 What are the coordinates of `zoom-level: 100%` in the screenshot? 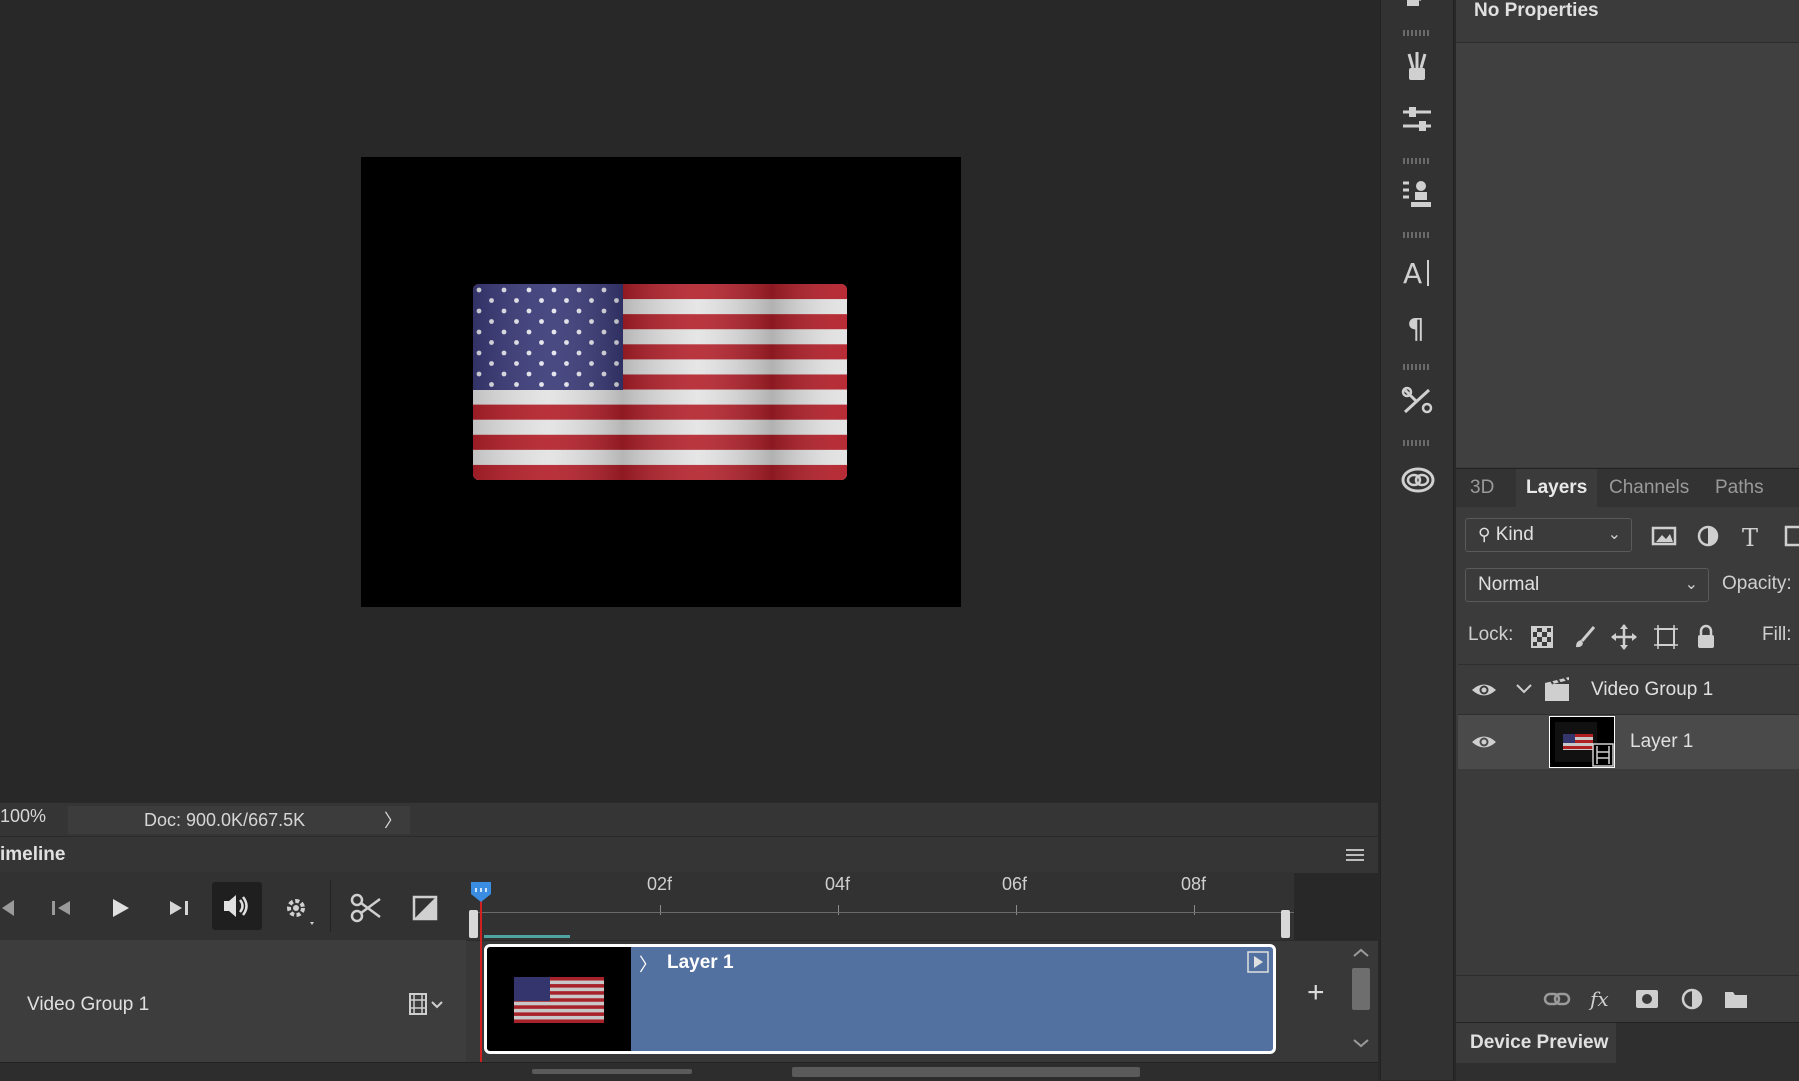 It's located at (23, 816).